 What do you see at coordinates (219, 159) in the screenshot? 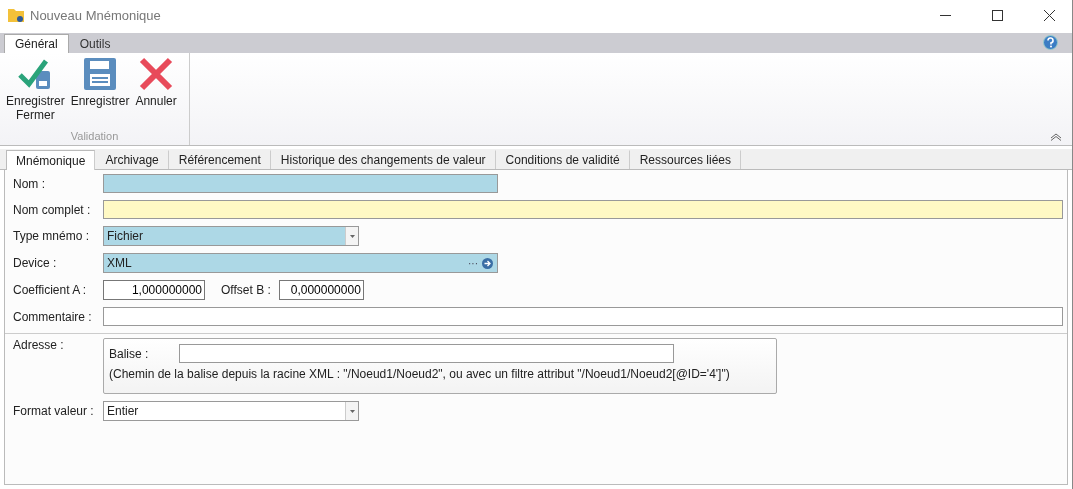
I see `tab: Référencement` at bounding box center [219, 159].